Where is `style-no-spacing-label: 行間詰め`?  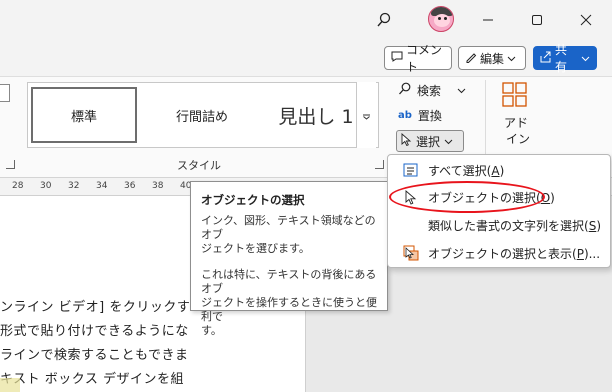
style-no-spacing-label: 行間詰め is located at coordinates (201, 117).